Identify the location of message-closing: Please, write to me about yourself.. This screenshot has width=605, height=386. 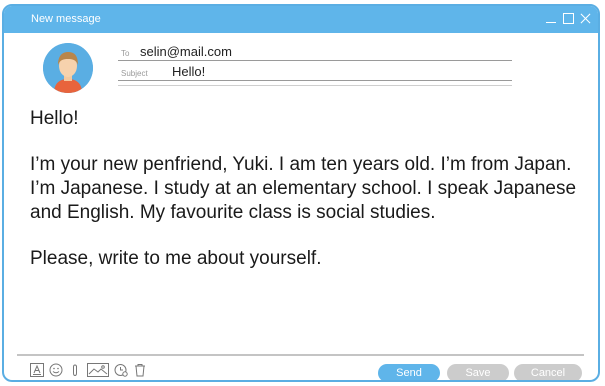
(176, 258).